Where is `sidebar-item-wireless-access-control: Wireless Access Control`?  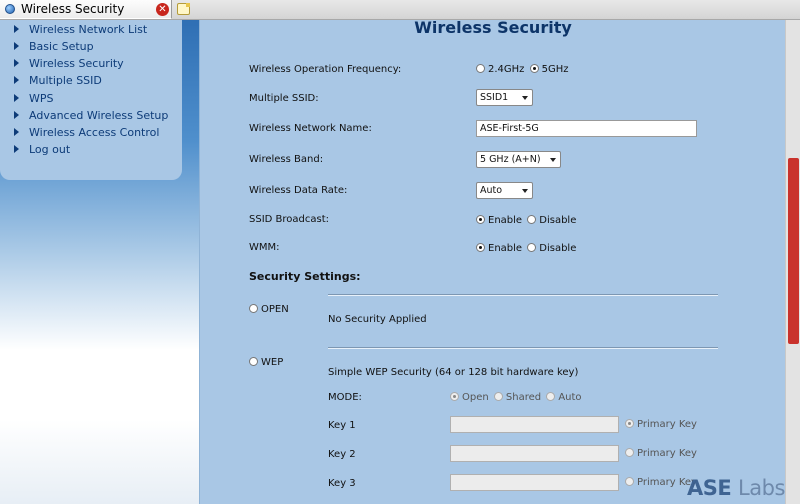 sidebar-item-wireless-access-control: Wireless Access Control is located at coordinates (86, 133).